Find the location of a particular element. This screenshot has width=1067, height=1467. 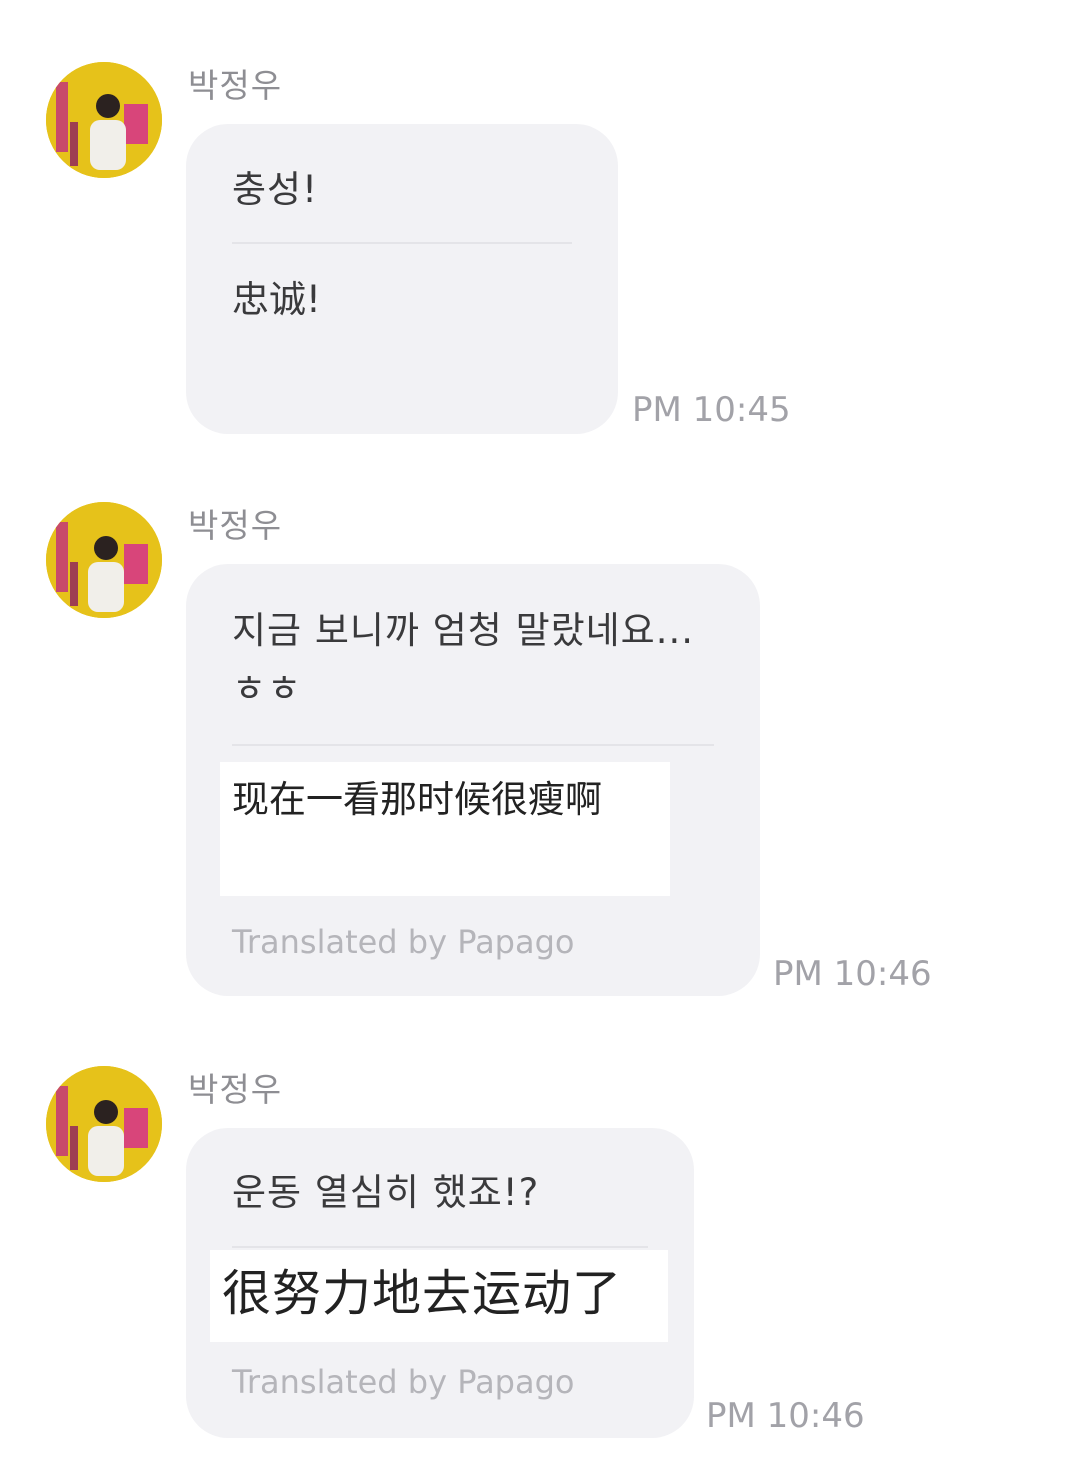

original-text: 운동 열심히 했죠!? is located at coordinates (386, 1192).